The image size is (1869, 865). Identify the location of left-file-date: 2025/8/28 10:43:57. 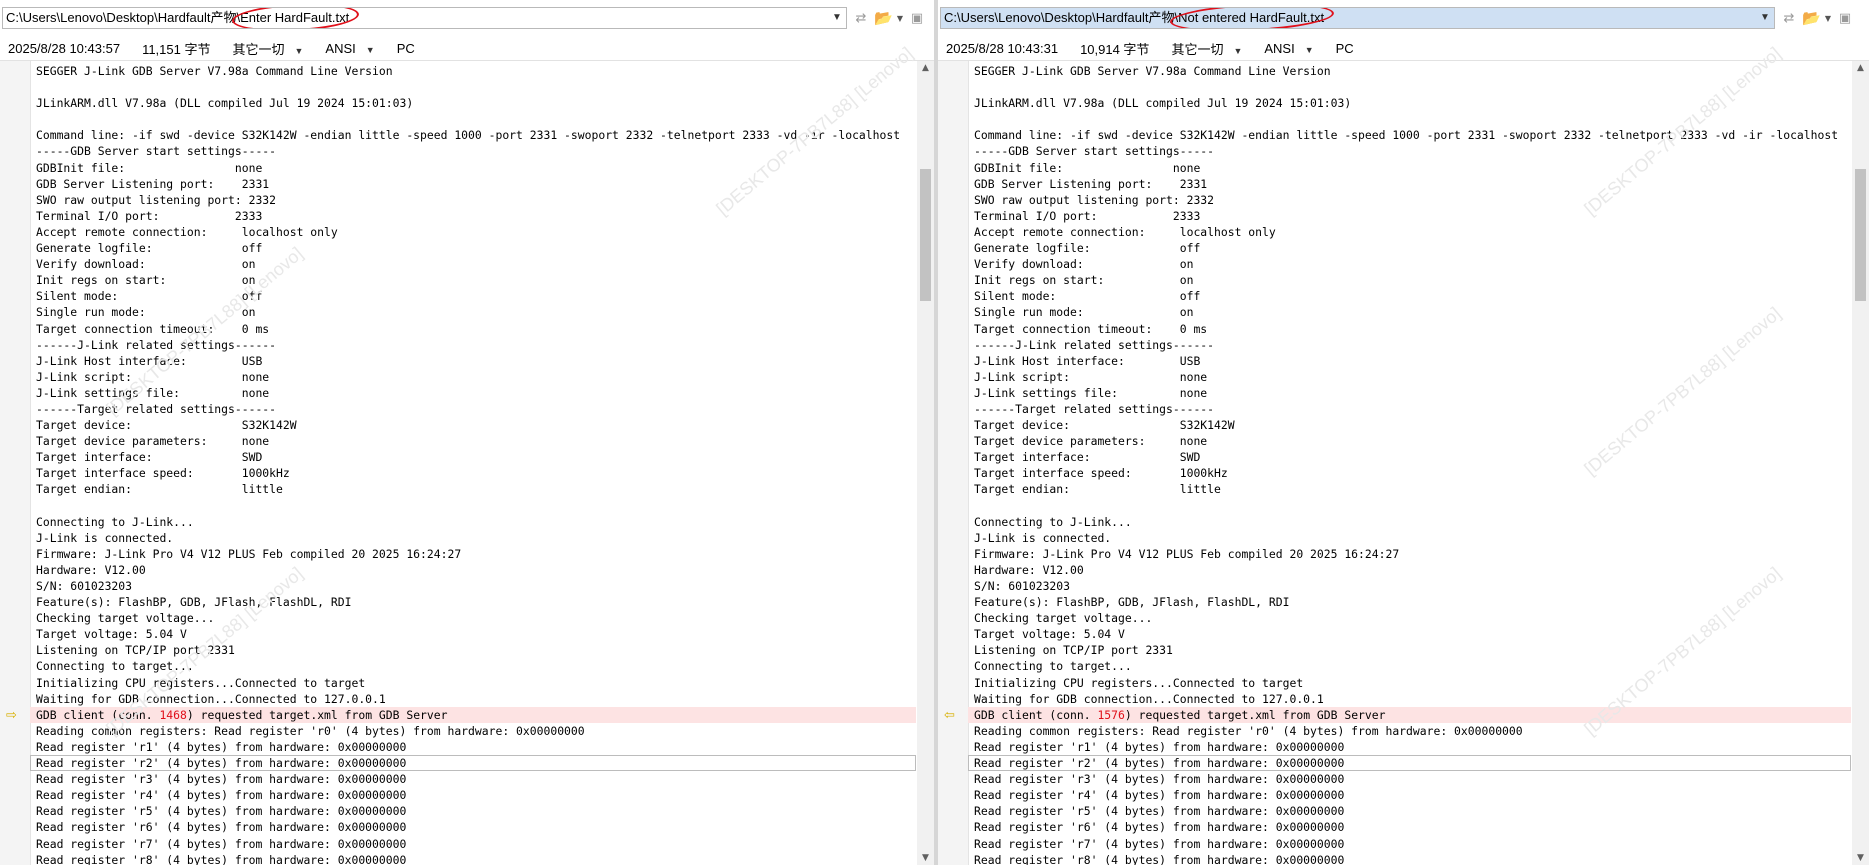
(64, 48).